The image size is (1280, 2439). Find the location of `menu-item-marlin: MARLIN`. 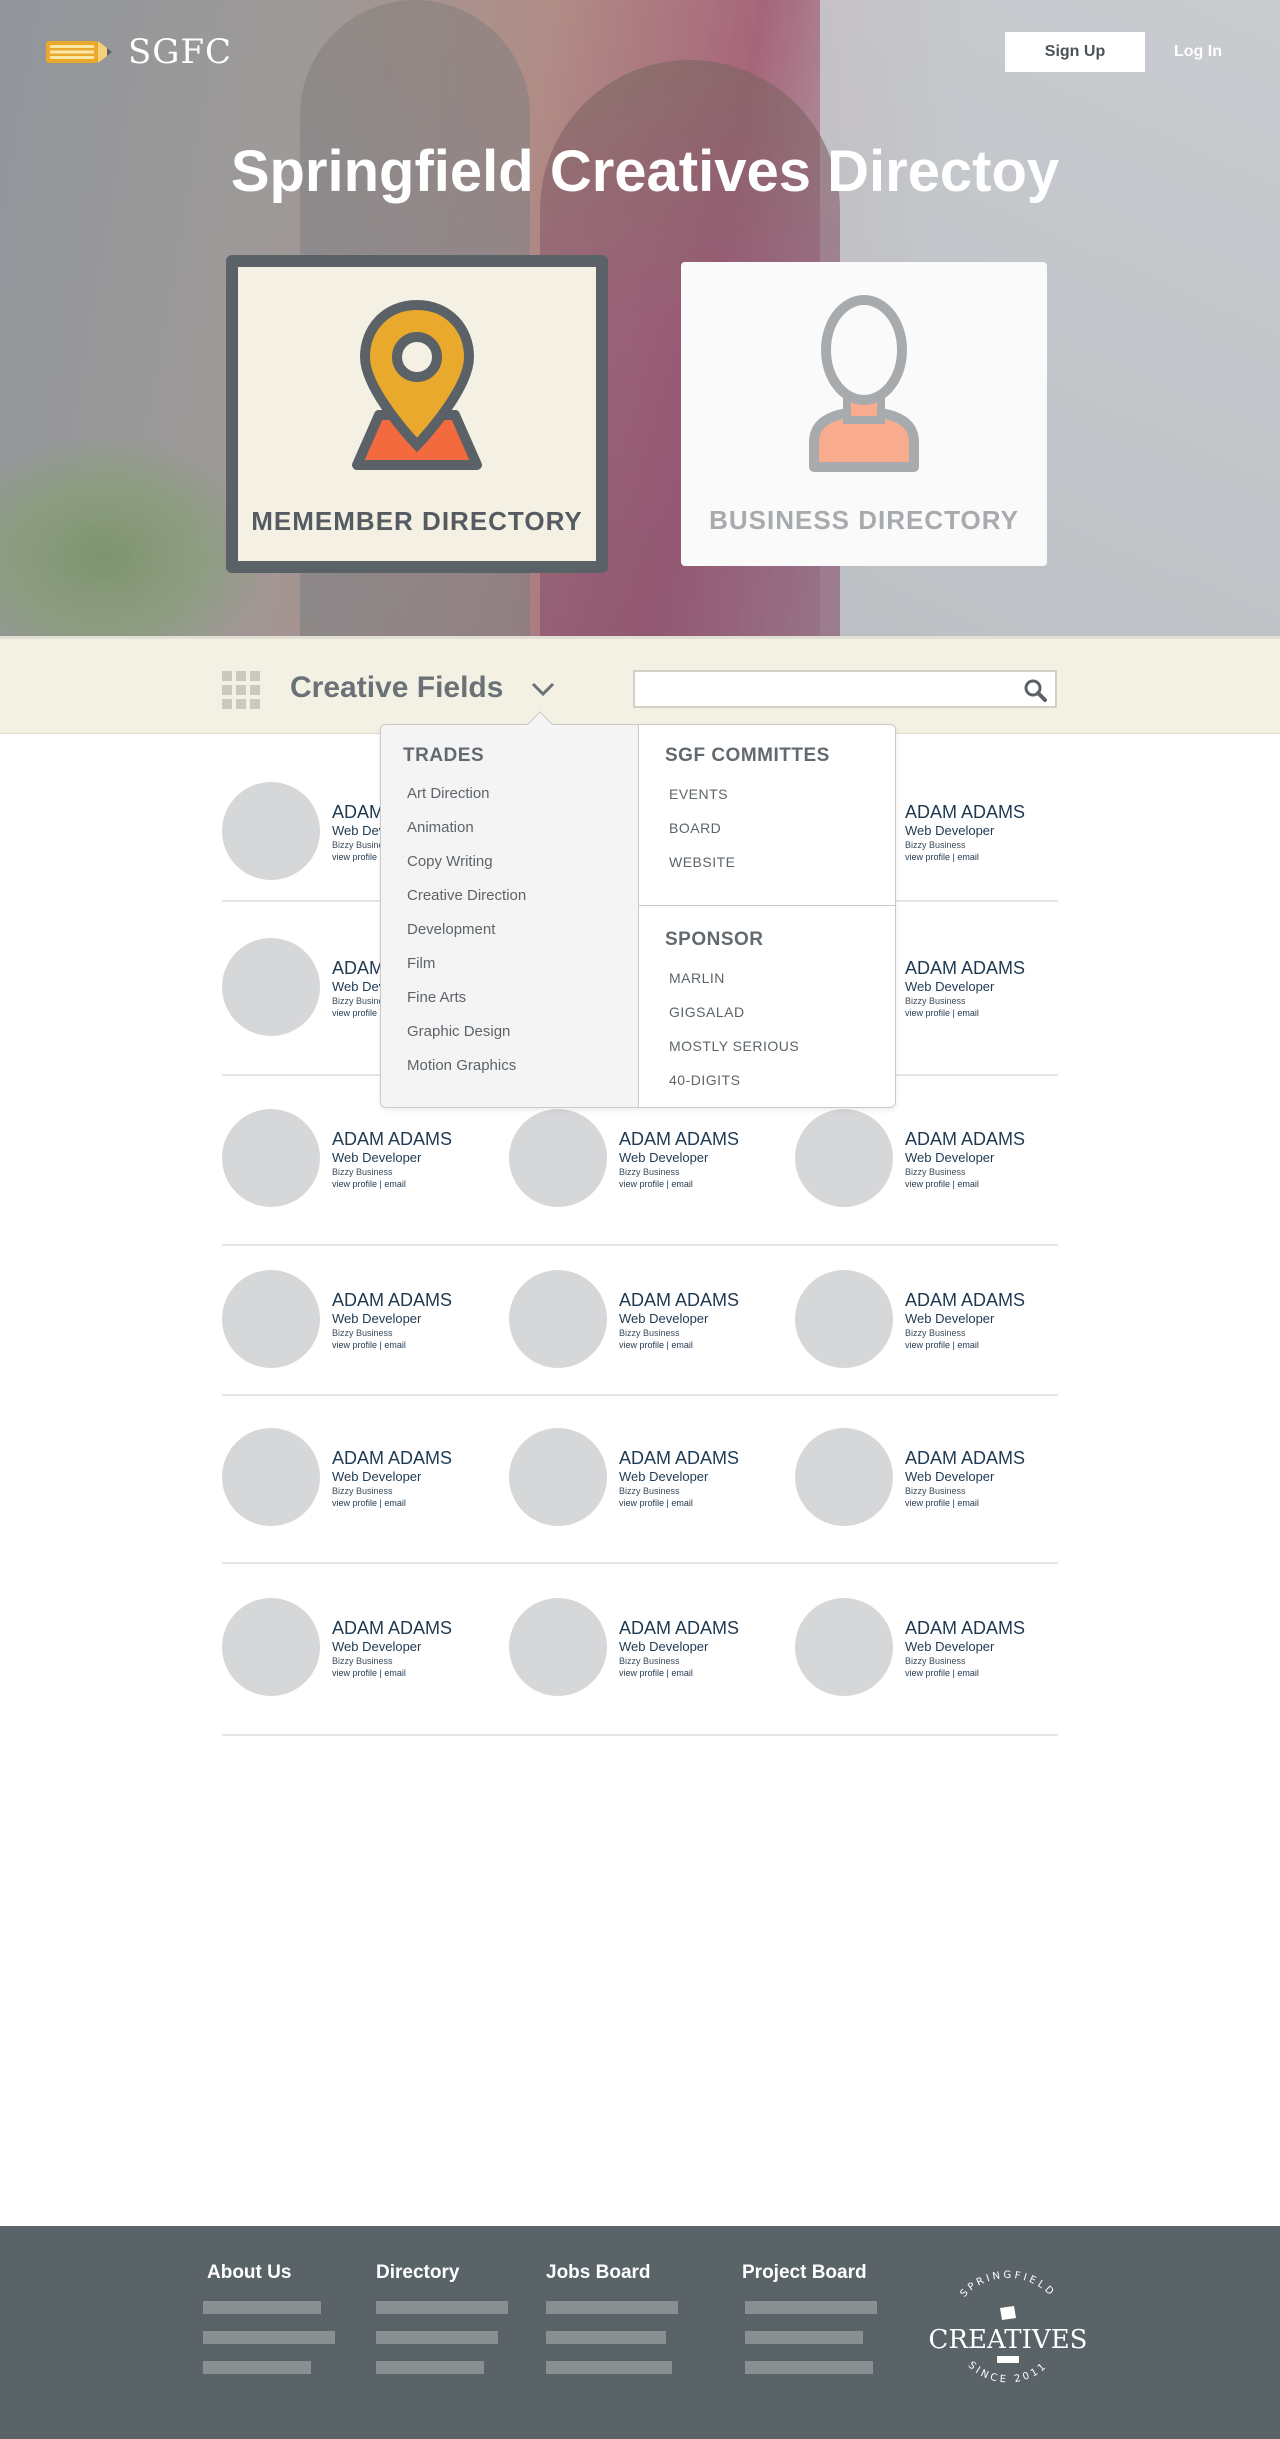

menu-item-marlin: MARLIN is located at coordinates (732, 978).